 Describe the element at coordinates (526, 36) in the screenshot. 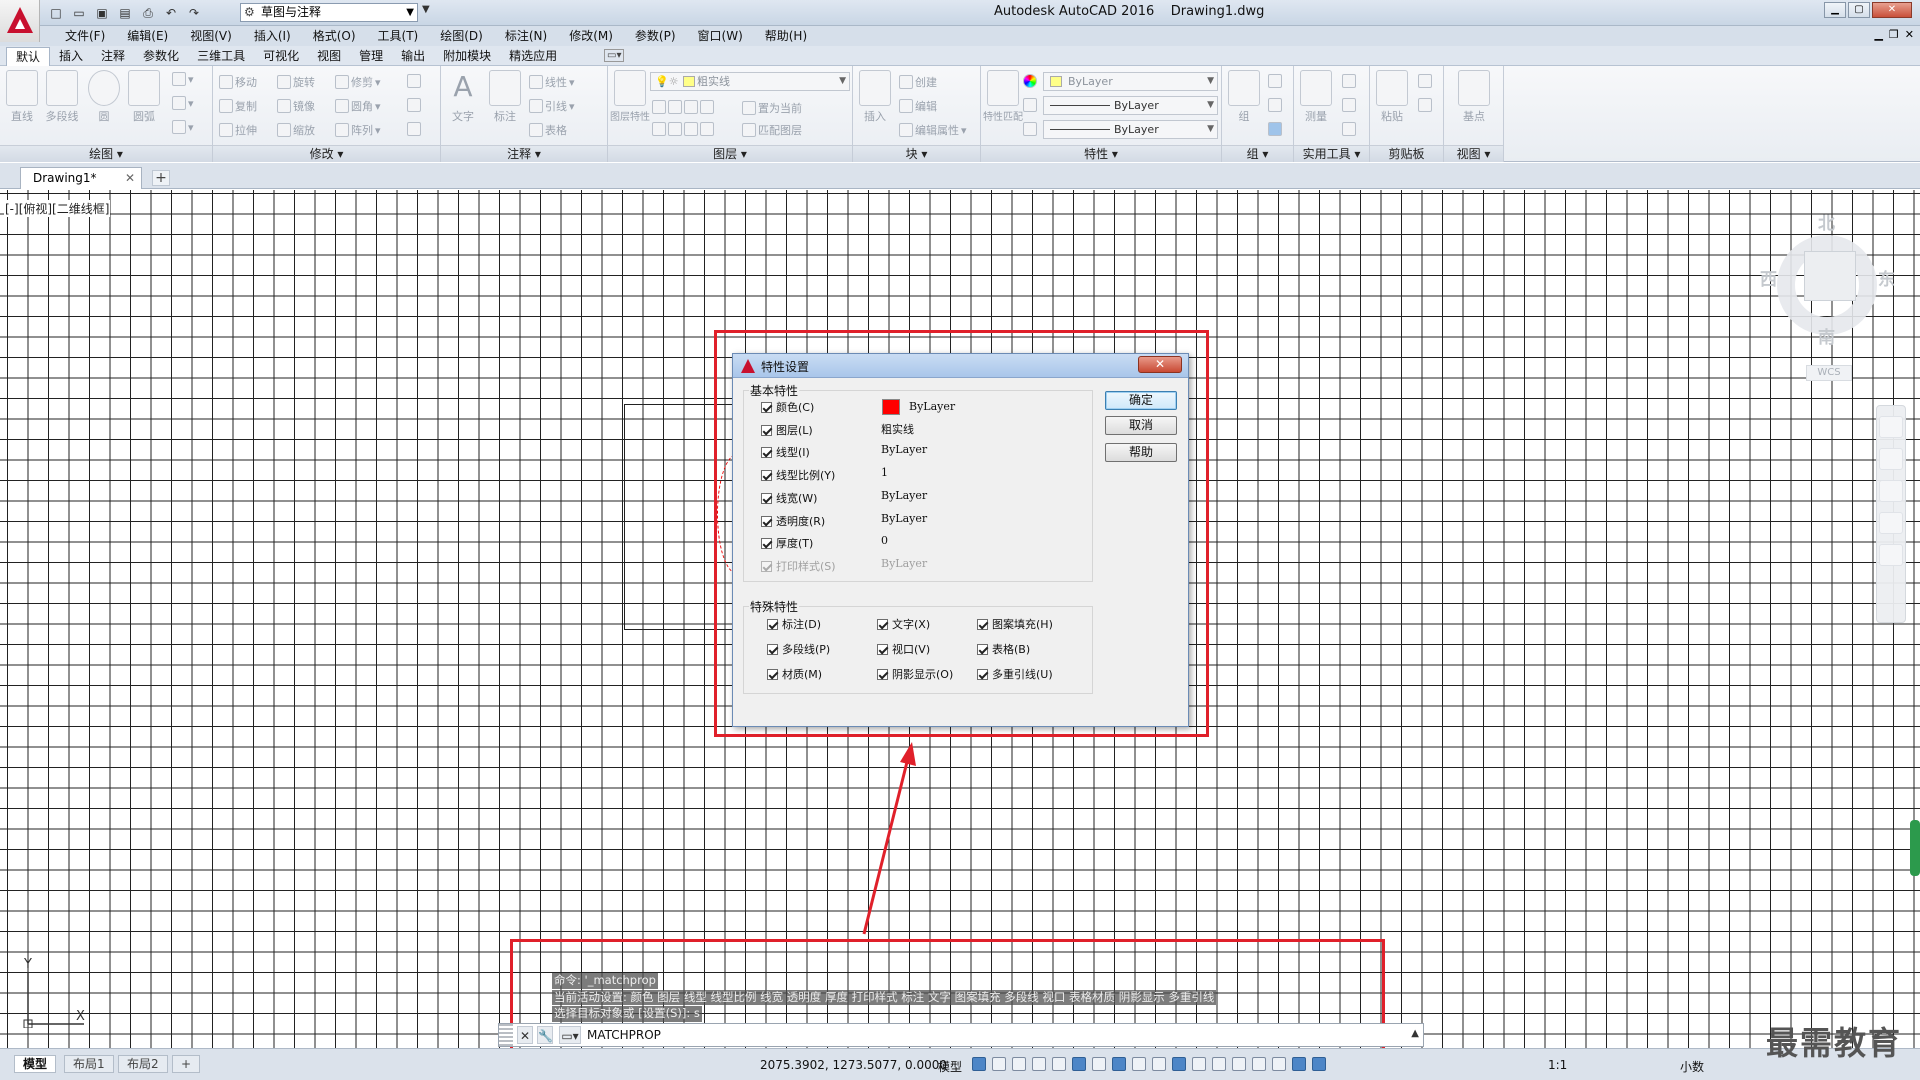

I see `menu-dimension: 标注(N)` at that location.